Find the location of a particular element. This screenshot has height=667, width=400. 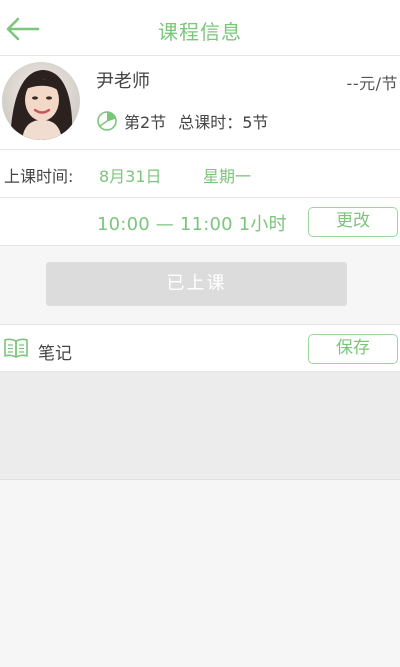

attended-status-button: 已上课 is located at coordinates (196, 284).